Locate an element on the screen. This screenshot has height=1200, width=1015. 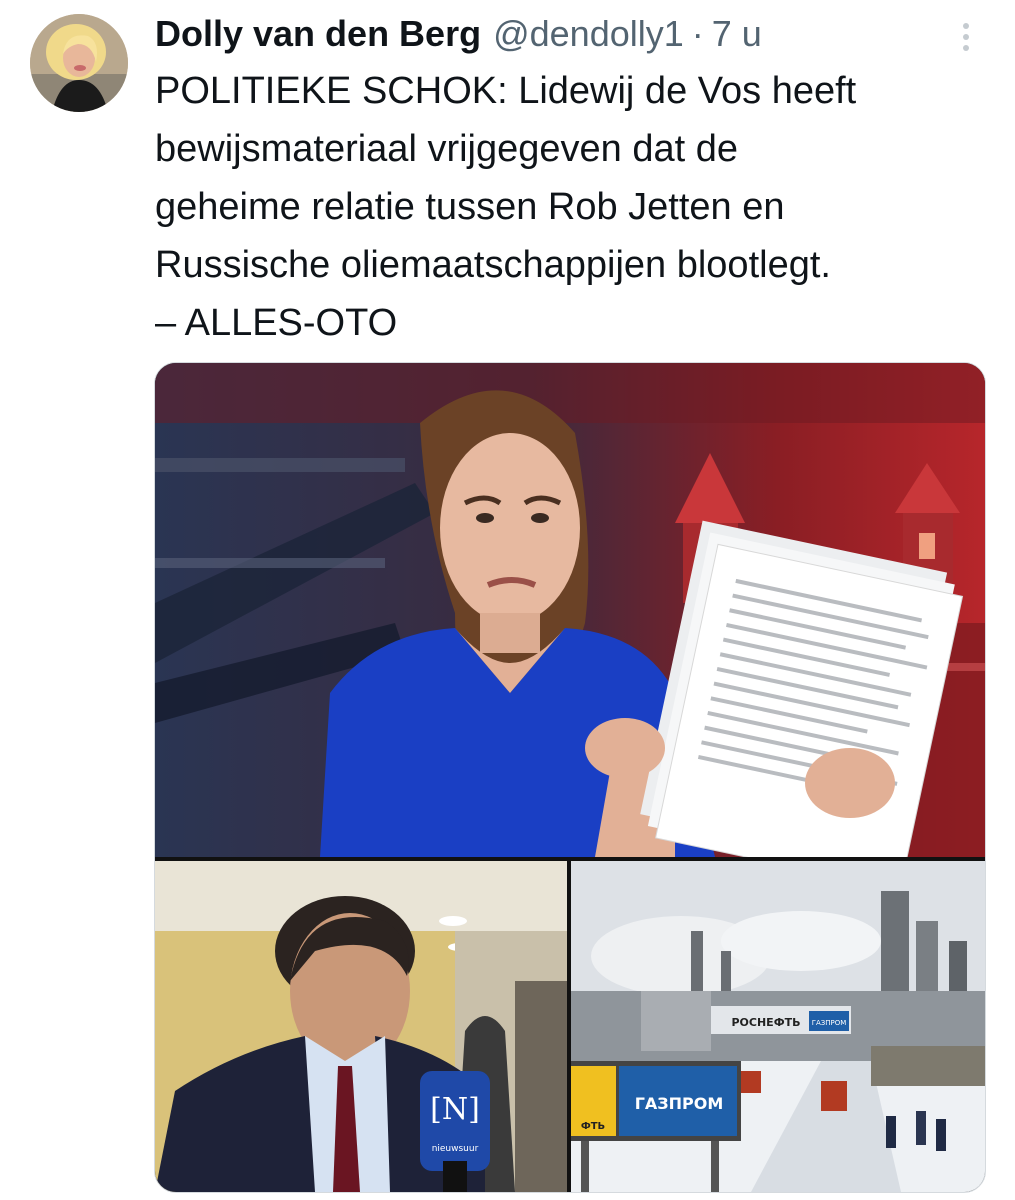
avatar-photo is located at coordinates (79, 63).